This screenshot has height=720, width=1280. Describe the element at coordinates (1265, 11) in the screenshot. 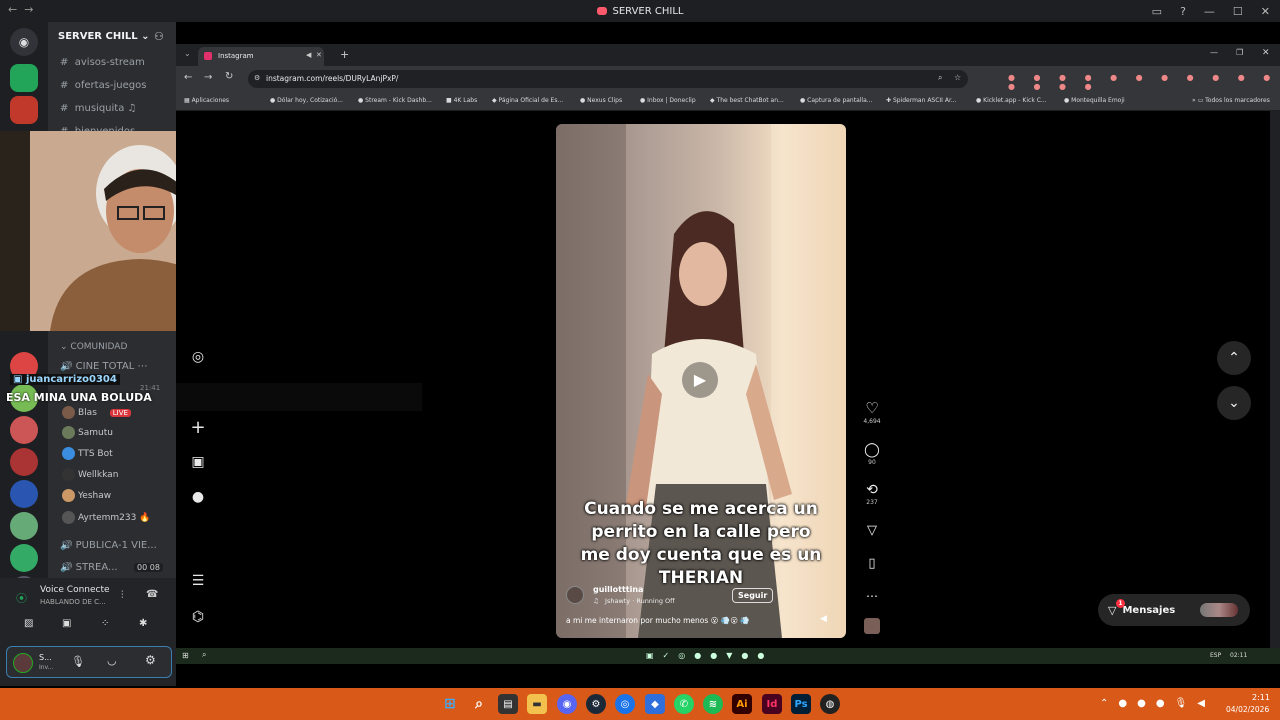

I see `close-icon: ✕` at that location.